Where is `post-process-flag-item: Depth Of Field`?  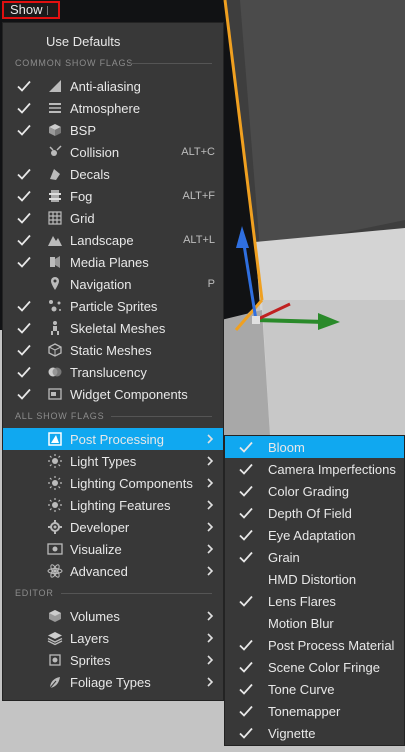
post-process-flag-item: Depth Of Field is located at coordinates (314, 513).